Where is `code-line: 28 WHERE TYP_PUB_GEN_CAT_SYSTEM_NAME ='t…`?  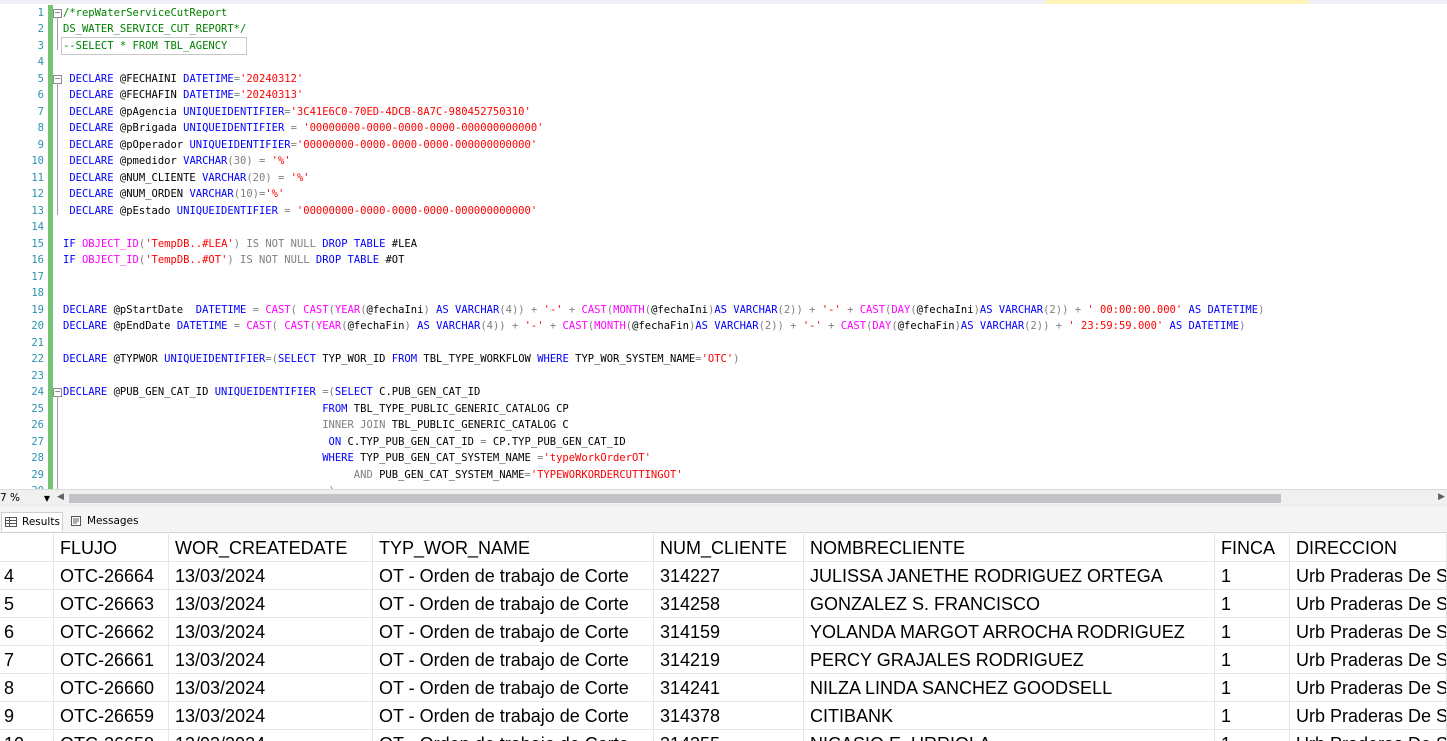 code-line: 28 WHERE TYP_PUB_GEN_CAT_SYSTEM_NAME ='t… is located at coordinates (723, 458).